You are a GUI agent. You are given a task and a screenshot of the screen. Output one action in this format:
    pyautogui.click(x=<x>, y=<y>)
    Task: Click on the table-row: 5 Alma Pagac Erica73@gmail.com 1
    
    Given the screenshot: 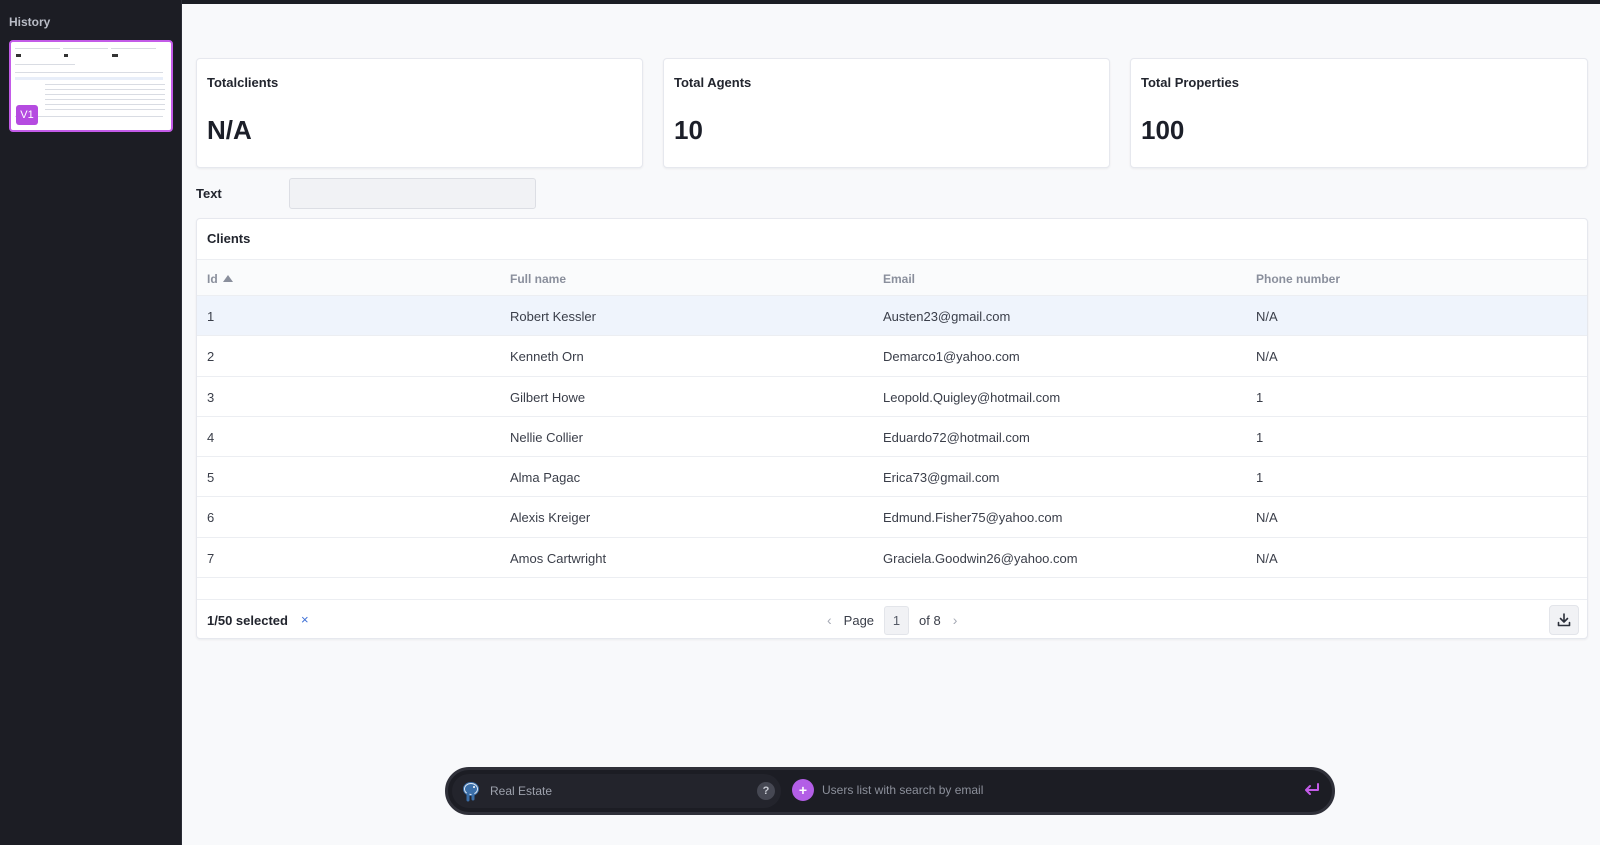 What is the action you would take?
    pyautogui.click(x=892, y=477)
    